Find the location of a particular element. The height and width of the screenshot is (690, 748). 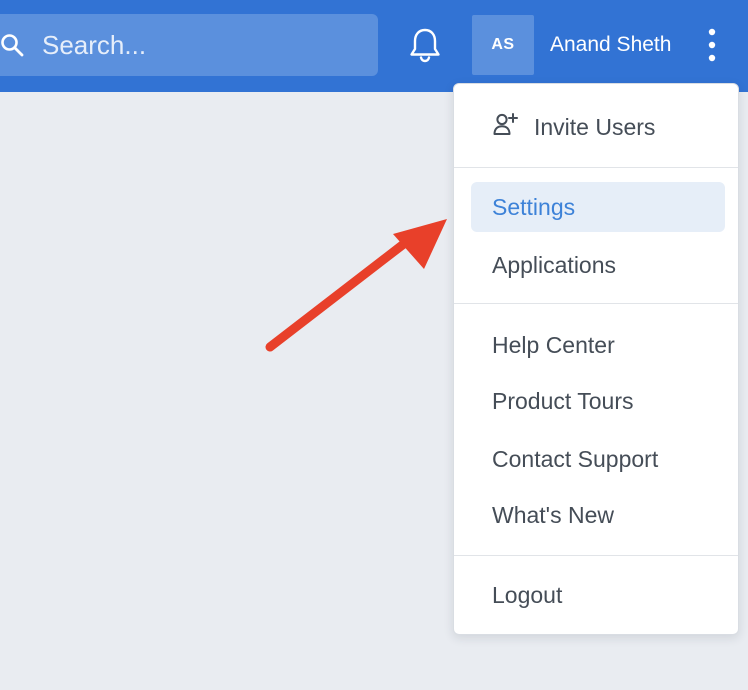

menu-item-applications: Applications is located at coordinates (598, 265).